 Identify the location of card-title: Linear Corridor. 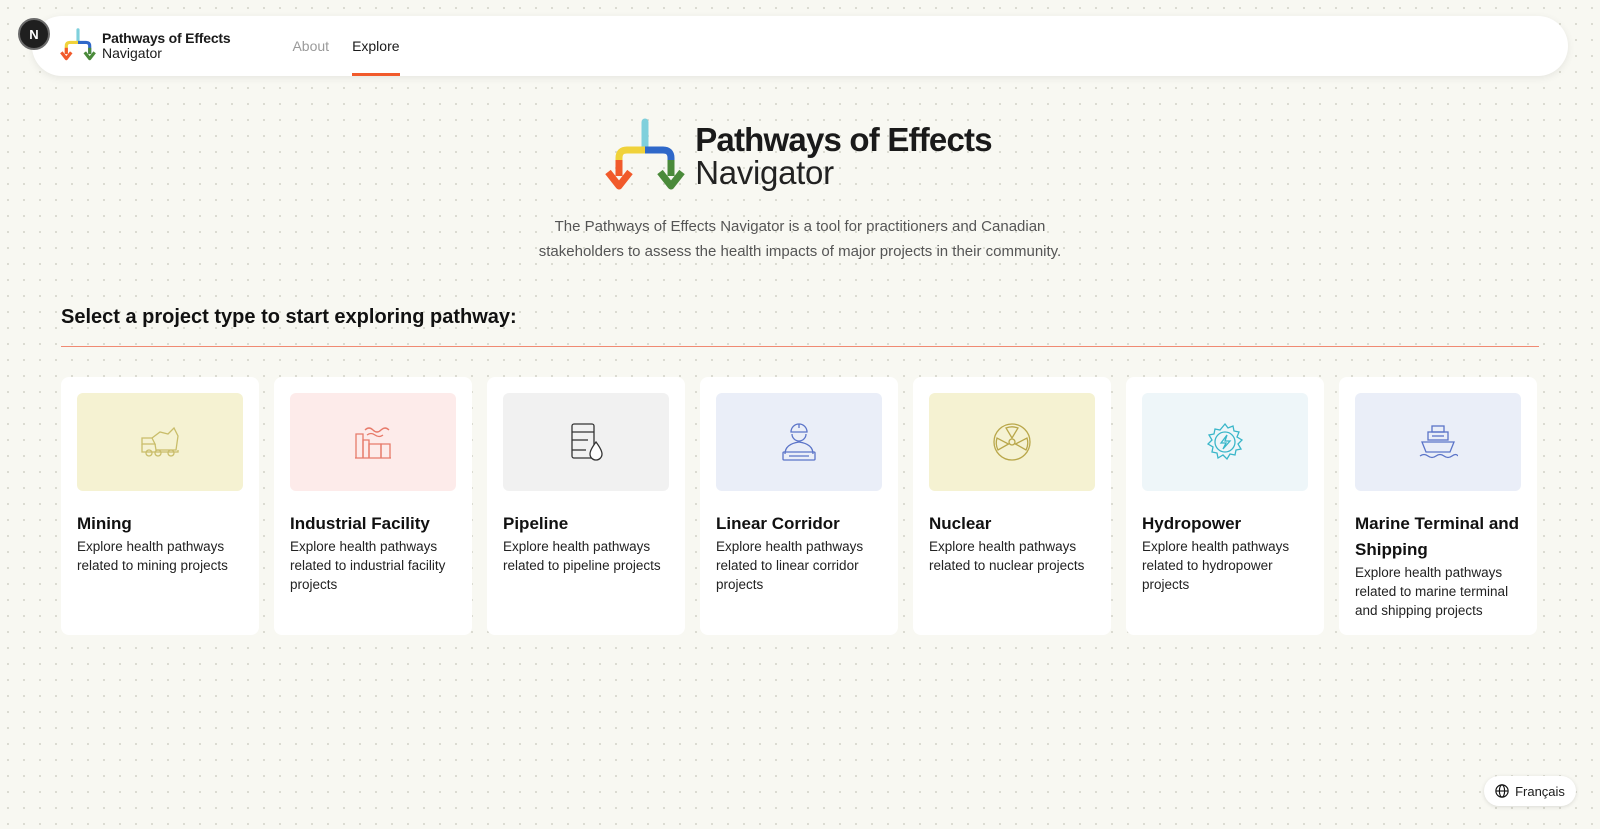
(778, 523).